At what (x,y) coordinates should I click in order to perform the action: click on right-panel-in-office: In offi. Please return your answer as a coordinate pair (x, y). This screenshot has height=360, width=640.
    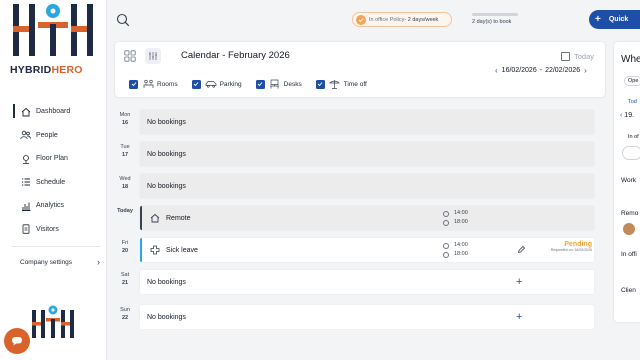
    Looking at the image, I should click on (629, 254).